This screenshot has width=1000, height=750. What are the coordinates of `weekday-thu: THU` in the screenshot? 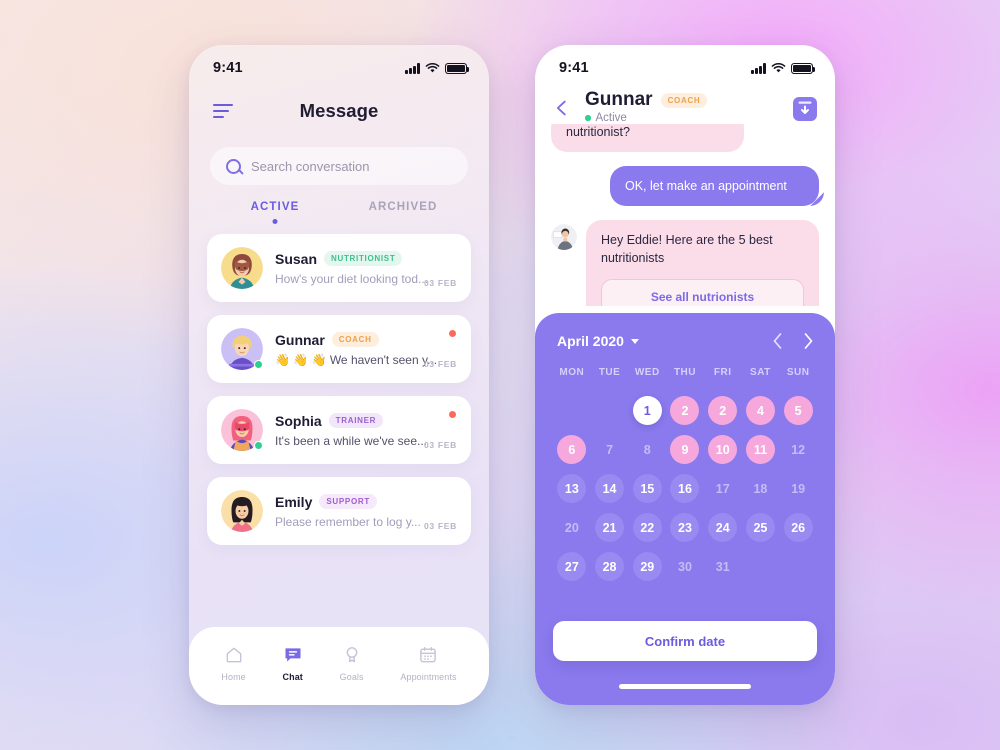 It's located at (685, 372).